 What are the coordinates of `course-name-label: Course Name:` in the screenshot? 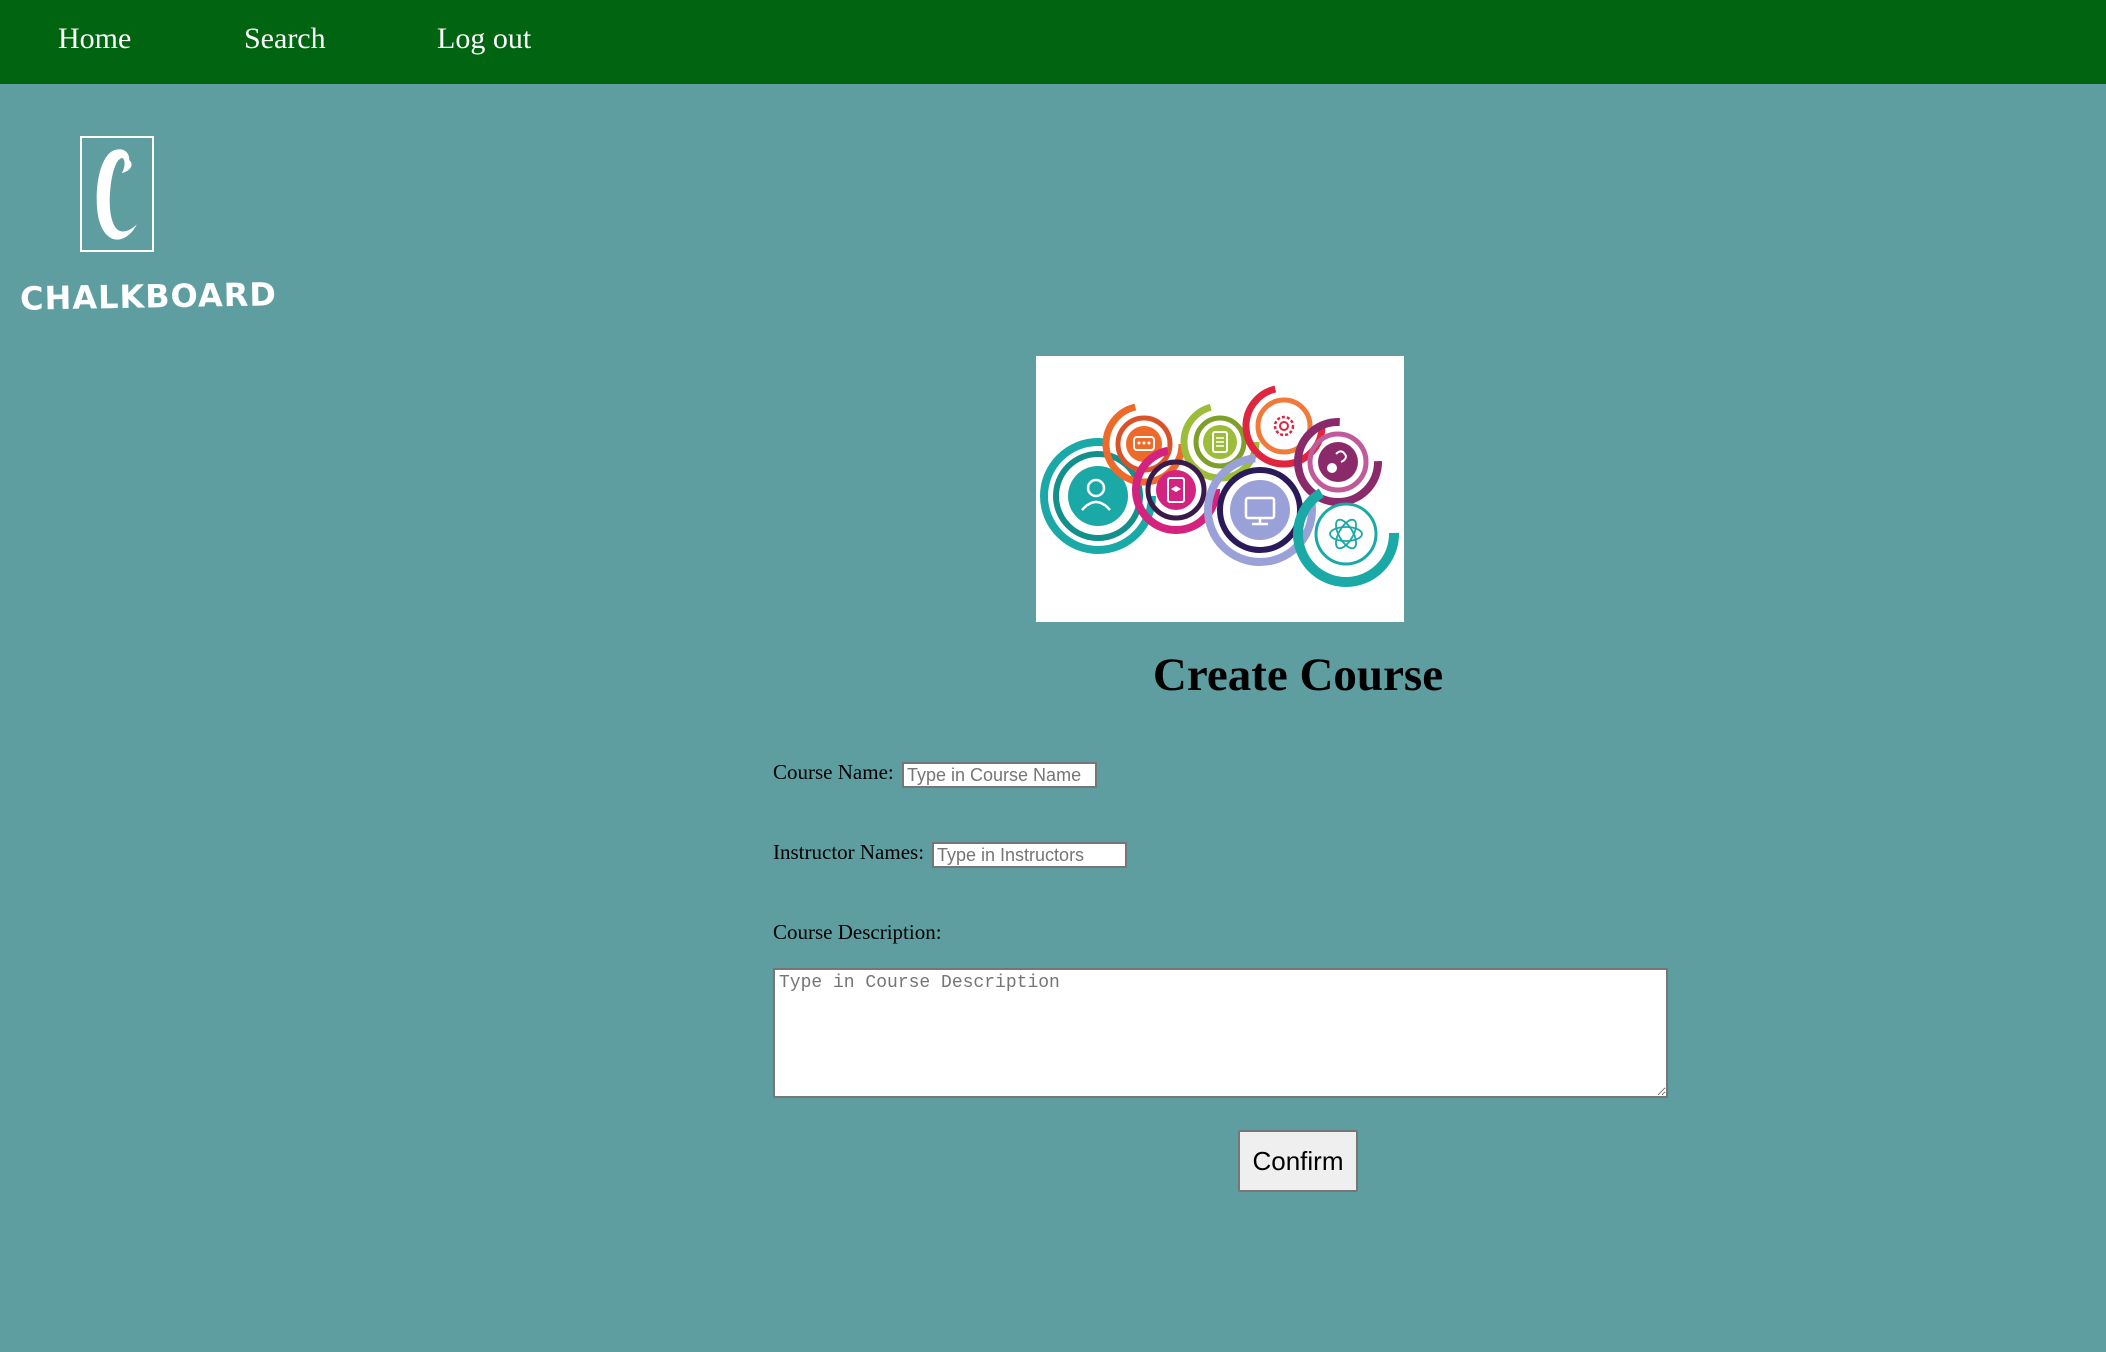 It's located at (833, 772).